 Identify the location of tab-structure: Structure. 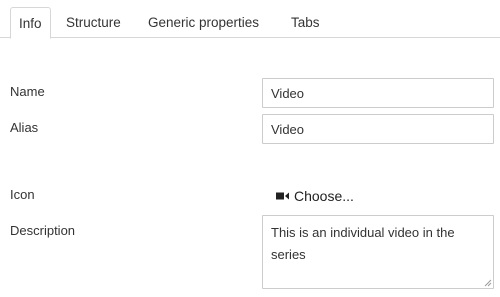
(93, 22).